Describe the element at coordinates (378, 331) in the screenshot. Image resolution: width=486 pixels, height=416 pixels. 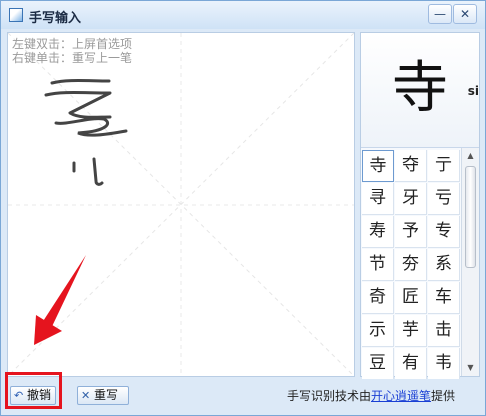
I see `candidate-cell: 示` at that location.